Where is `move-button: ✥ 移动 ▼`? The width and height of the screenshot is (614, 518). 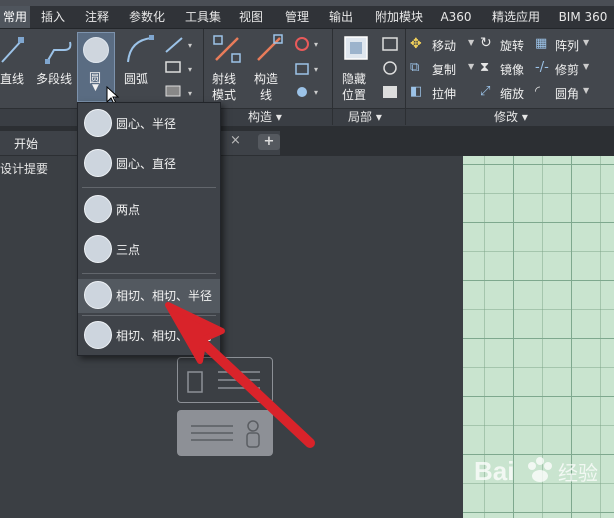 move-button: ✥ 移动 ▼ is located at coordinates (446, 45).